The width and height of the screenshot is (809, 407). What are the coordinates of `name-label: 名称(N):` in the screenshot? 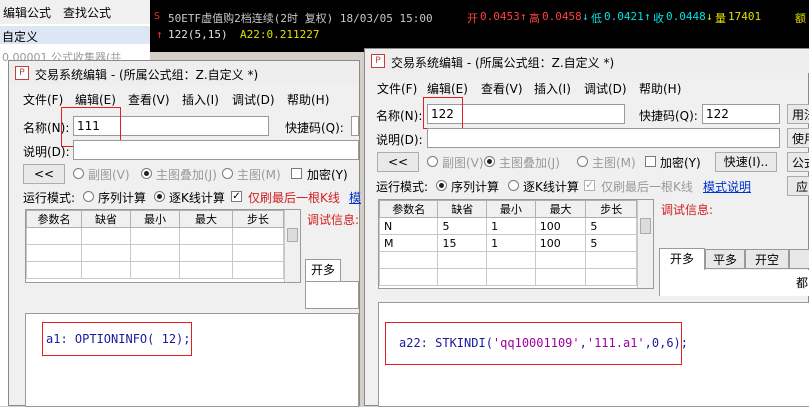 It's located at (399, 116).